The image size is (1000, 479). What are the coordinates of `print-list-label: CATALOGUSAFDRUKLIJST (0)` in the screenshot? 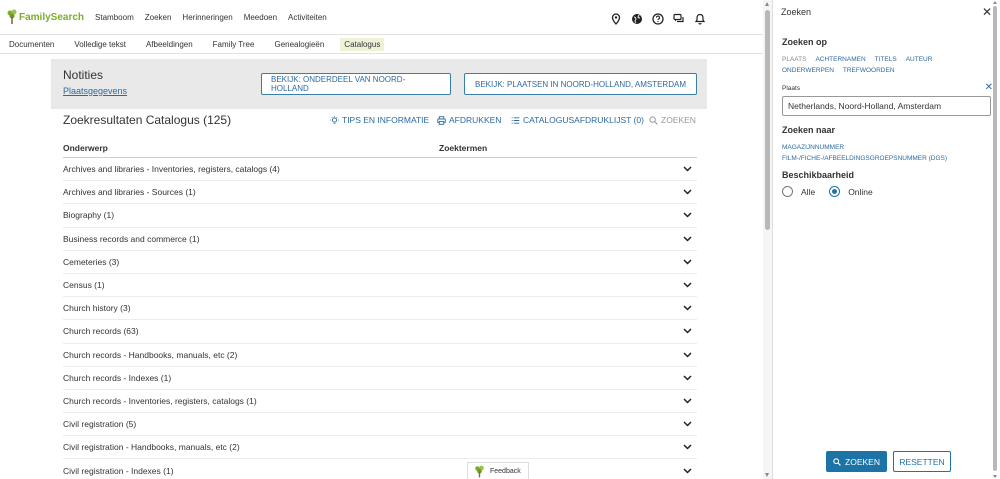 It's located at (583, 120).